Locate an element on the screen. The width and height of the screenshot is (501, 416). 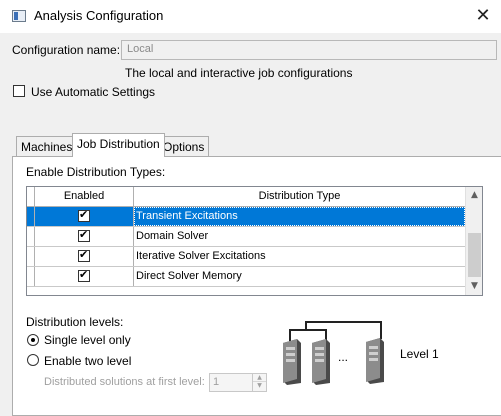
grid-header: Enabled Distribution Type is located at coordinates (246, 197).